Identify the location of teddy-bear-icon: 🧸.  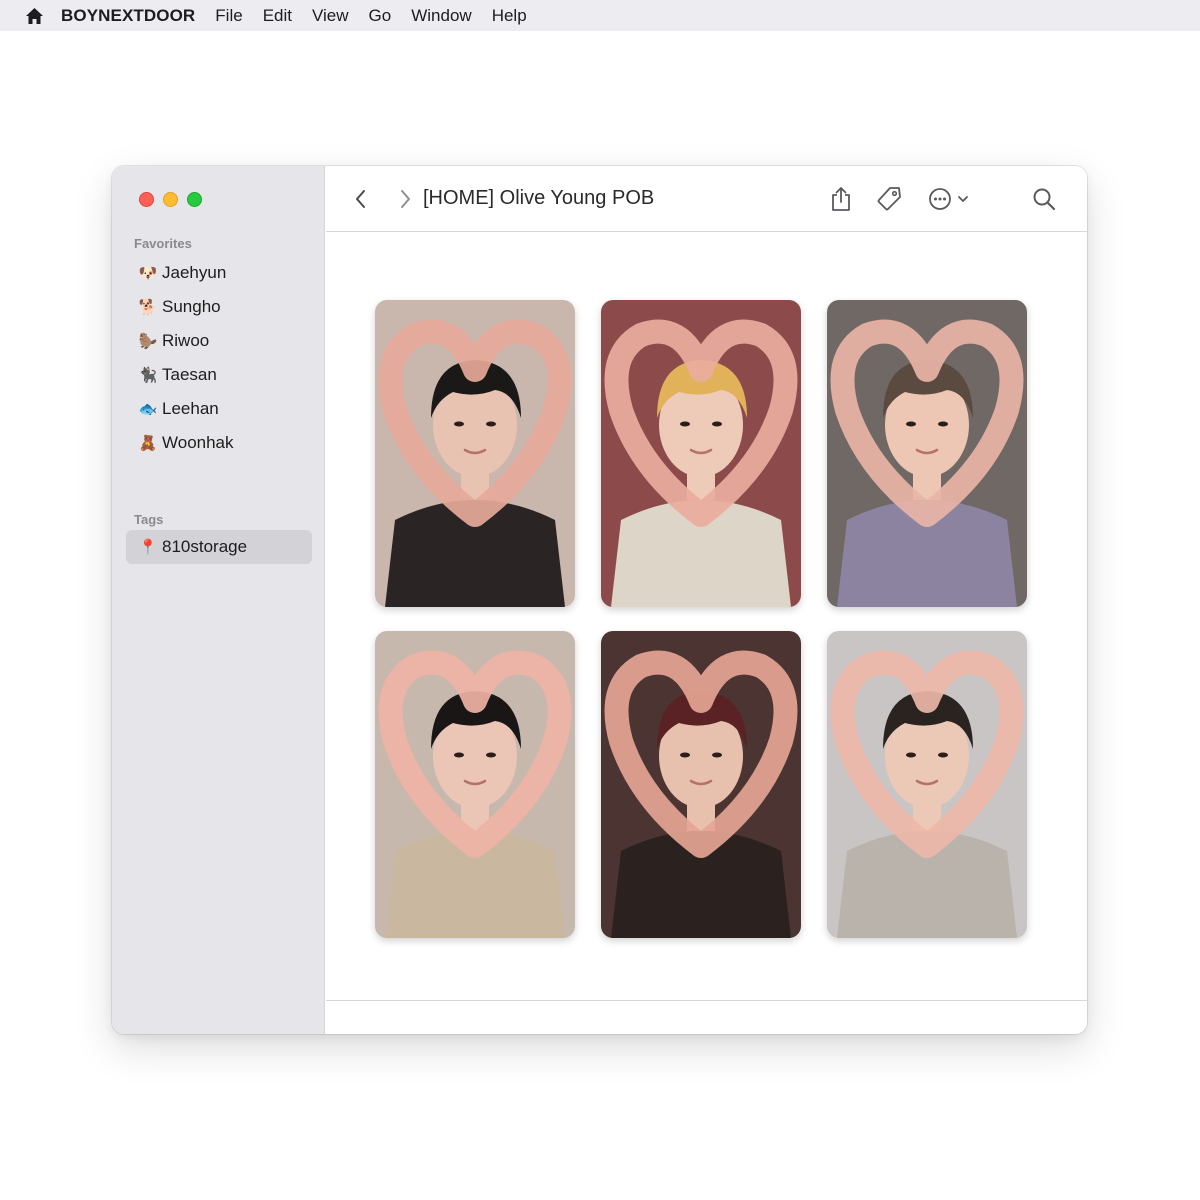
(148, 443).